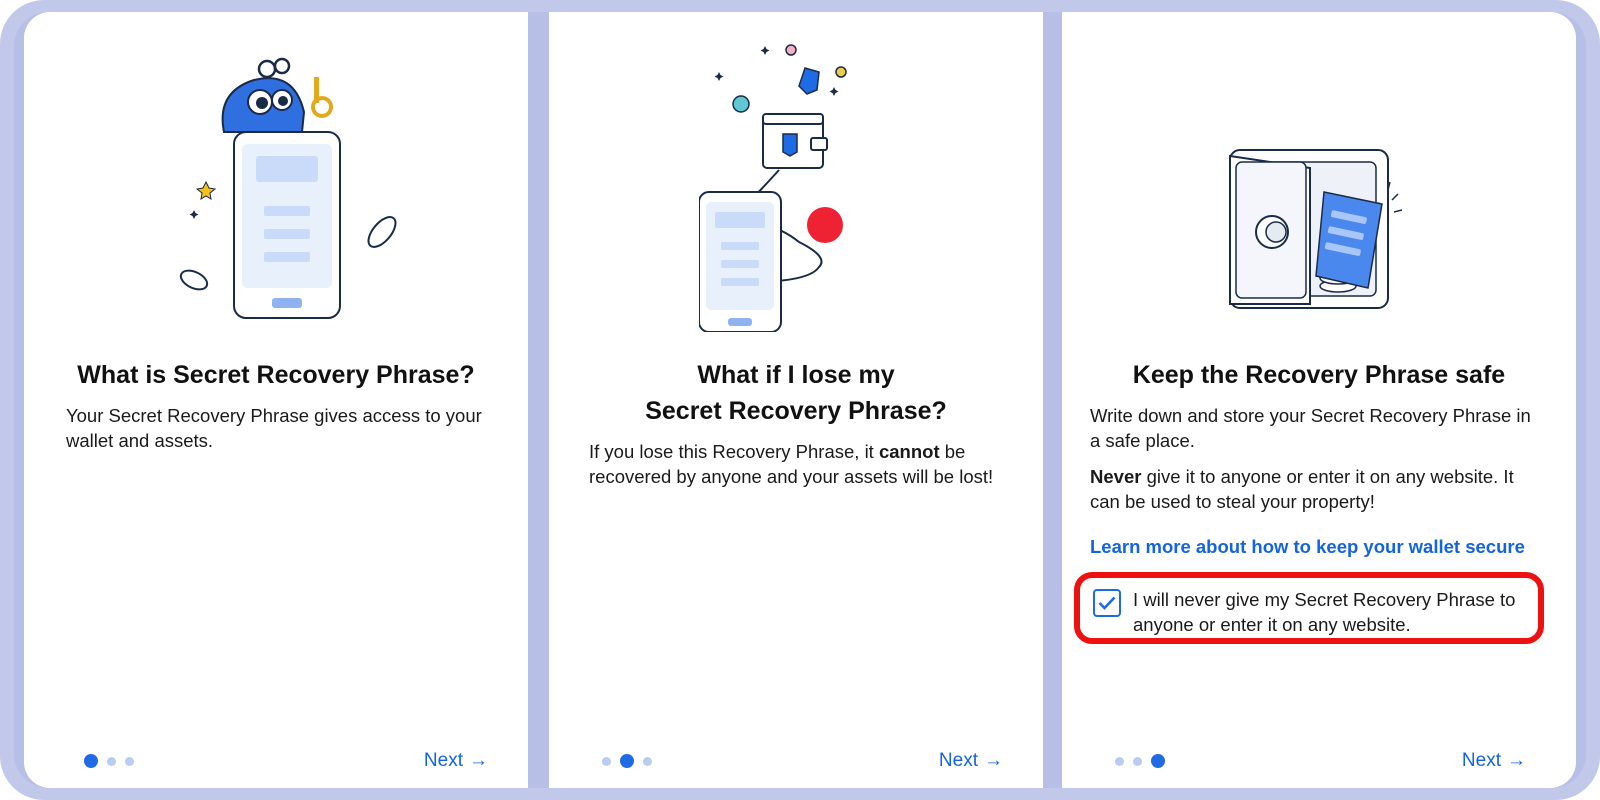  Describe the element at coordinates (276, 375) in the screenshot. I see `step-title: What is Secret Recovery Phrase?` at that location.